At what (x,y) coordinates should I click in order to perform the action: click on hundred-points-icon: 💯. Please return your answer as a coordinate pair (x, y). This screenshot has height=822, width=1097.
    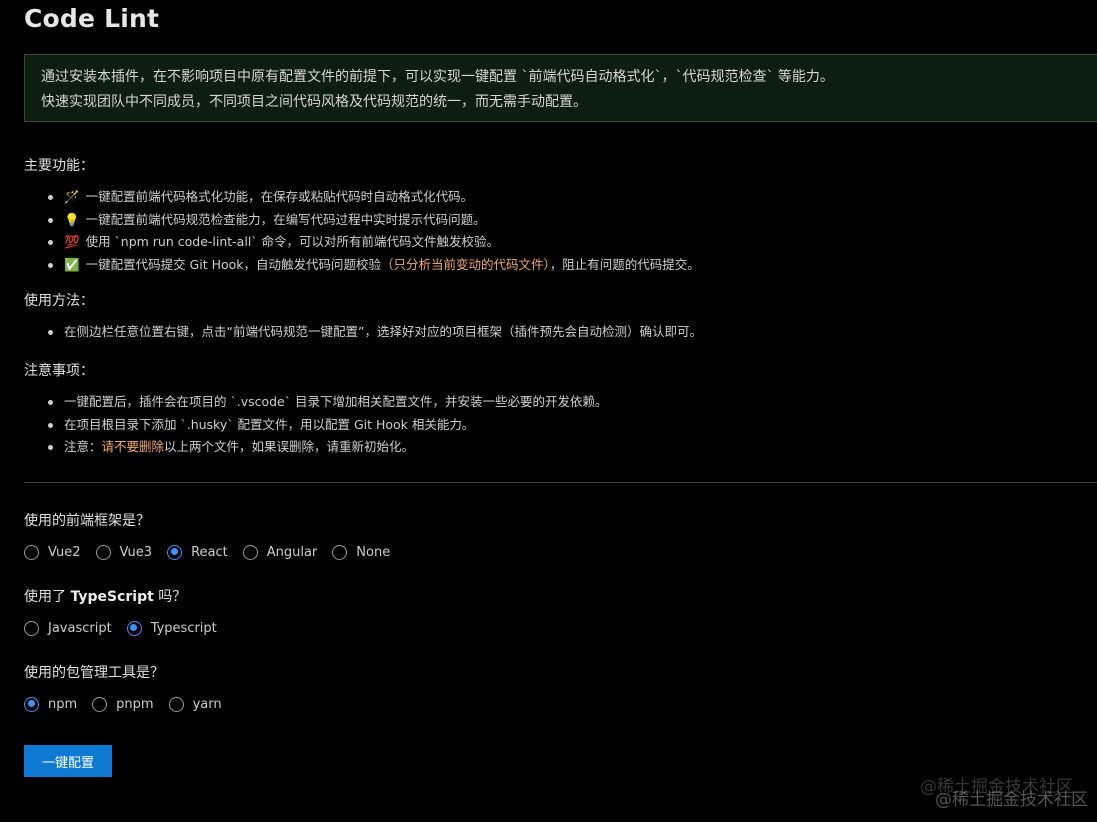
    Looking at the image, I should click on (72, 241).